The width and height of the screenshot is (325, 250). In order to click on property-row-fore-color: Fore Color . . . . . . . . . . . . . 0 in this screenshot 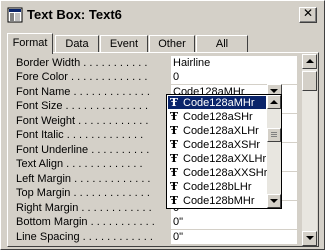, I will do `click(158, 77)`.